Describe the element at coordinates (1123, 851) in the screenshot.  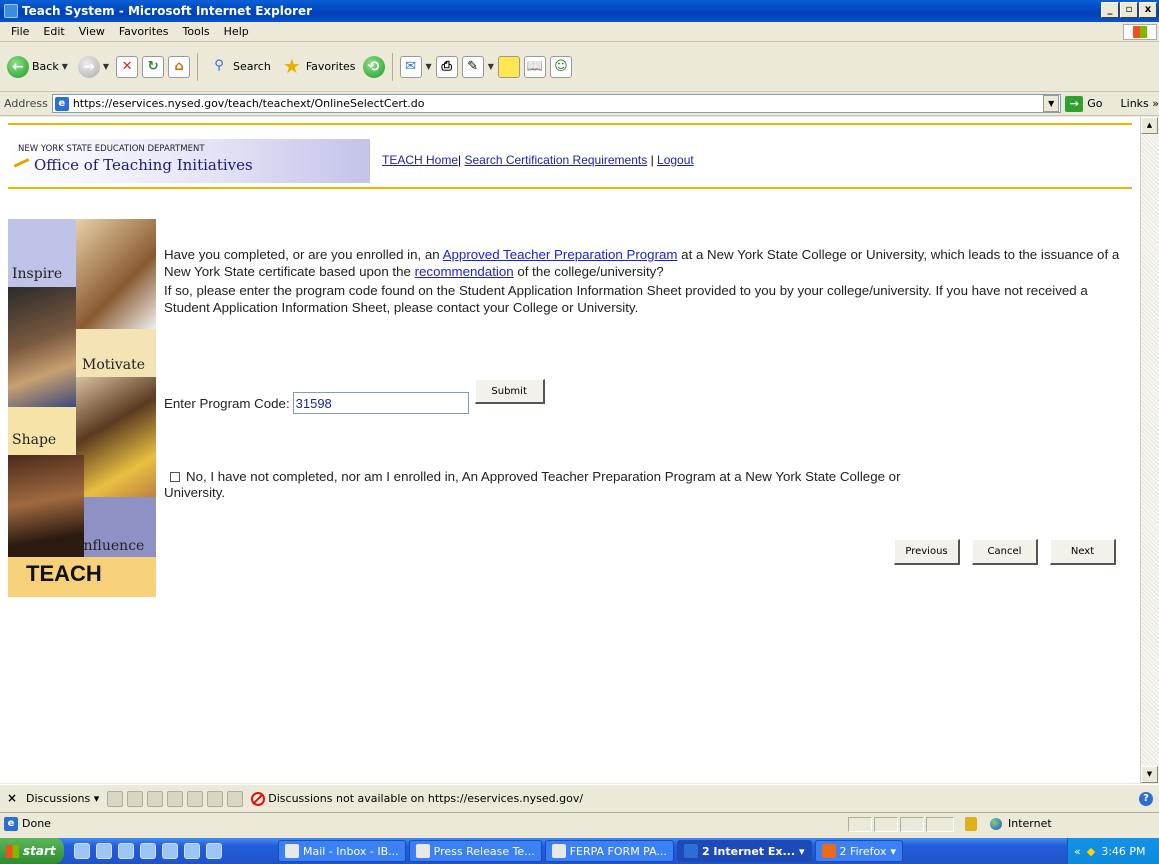
I see `clock: 3:46 PM` at that location.